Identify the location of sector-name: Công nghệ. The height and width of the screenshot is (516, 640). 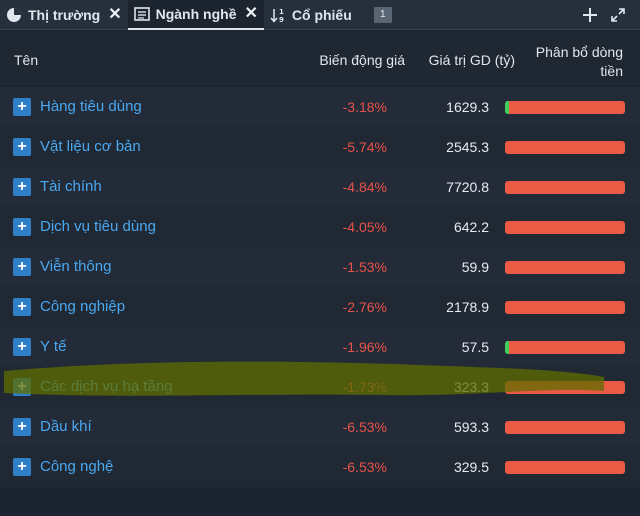
(76, 466).